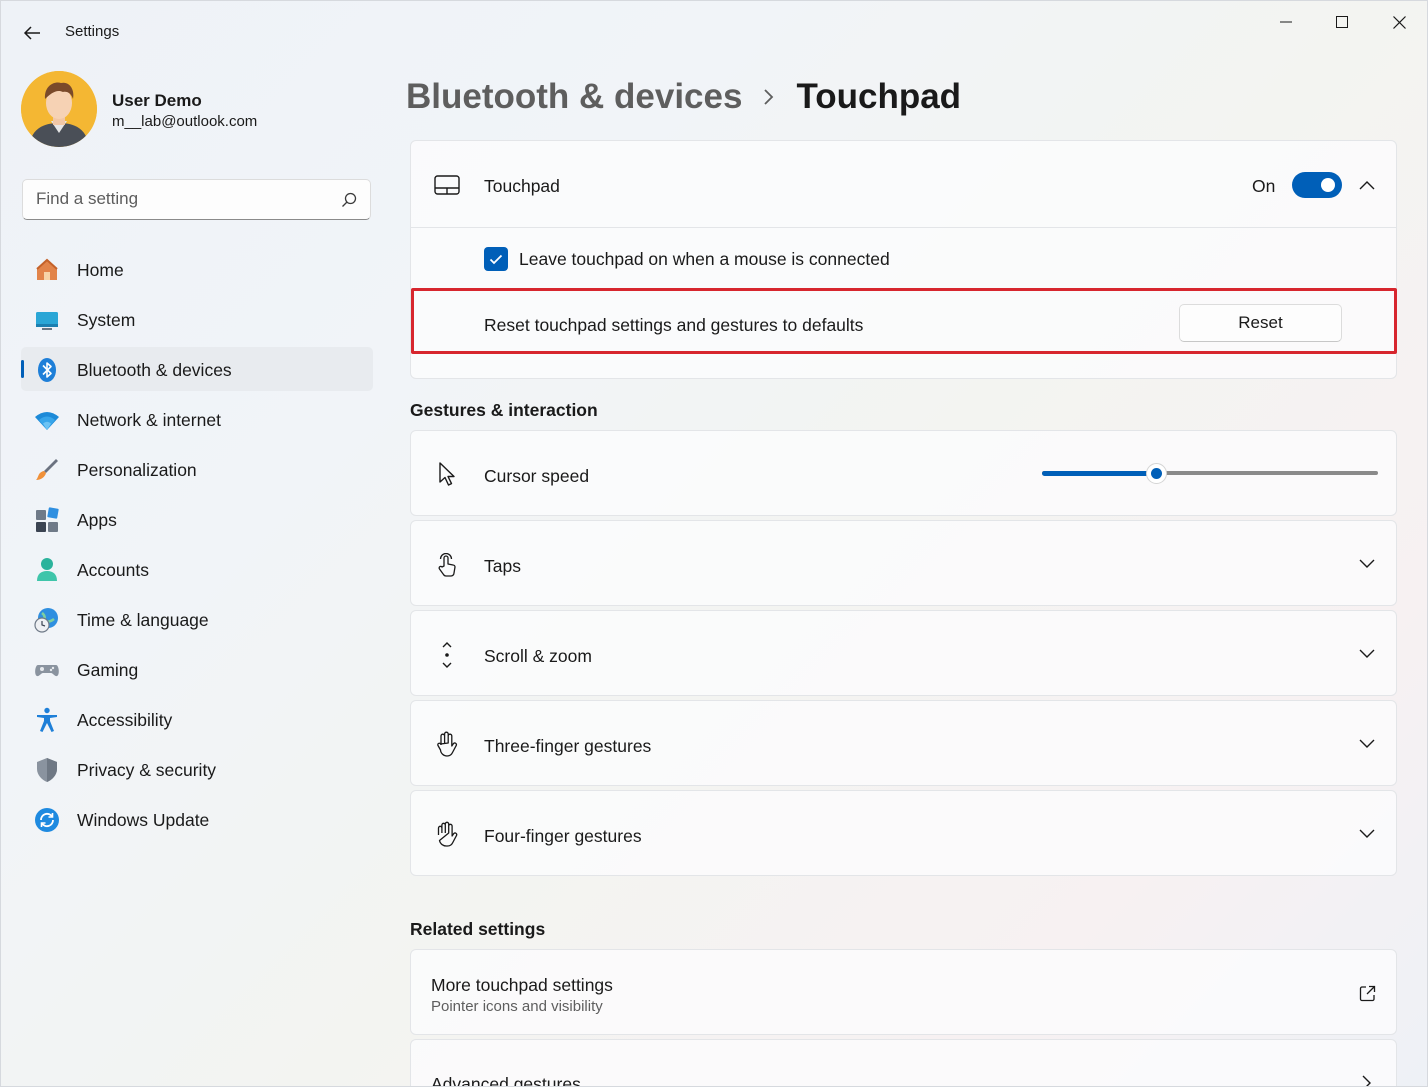 Image resolution: width=1428 pixels, height=1087 pixels. I want to click on maximize-icon, so click(1342, 22).